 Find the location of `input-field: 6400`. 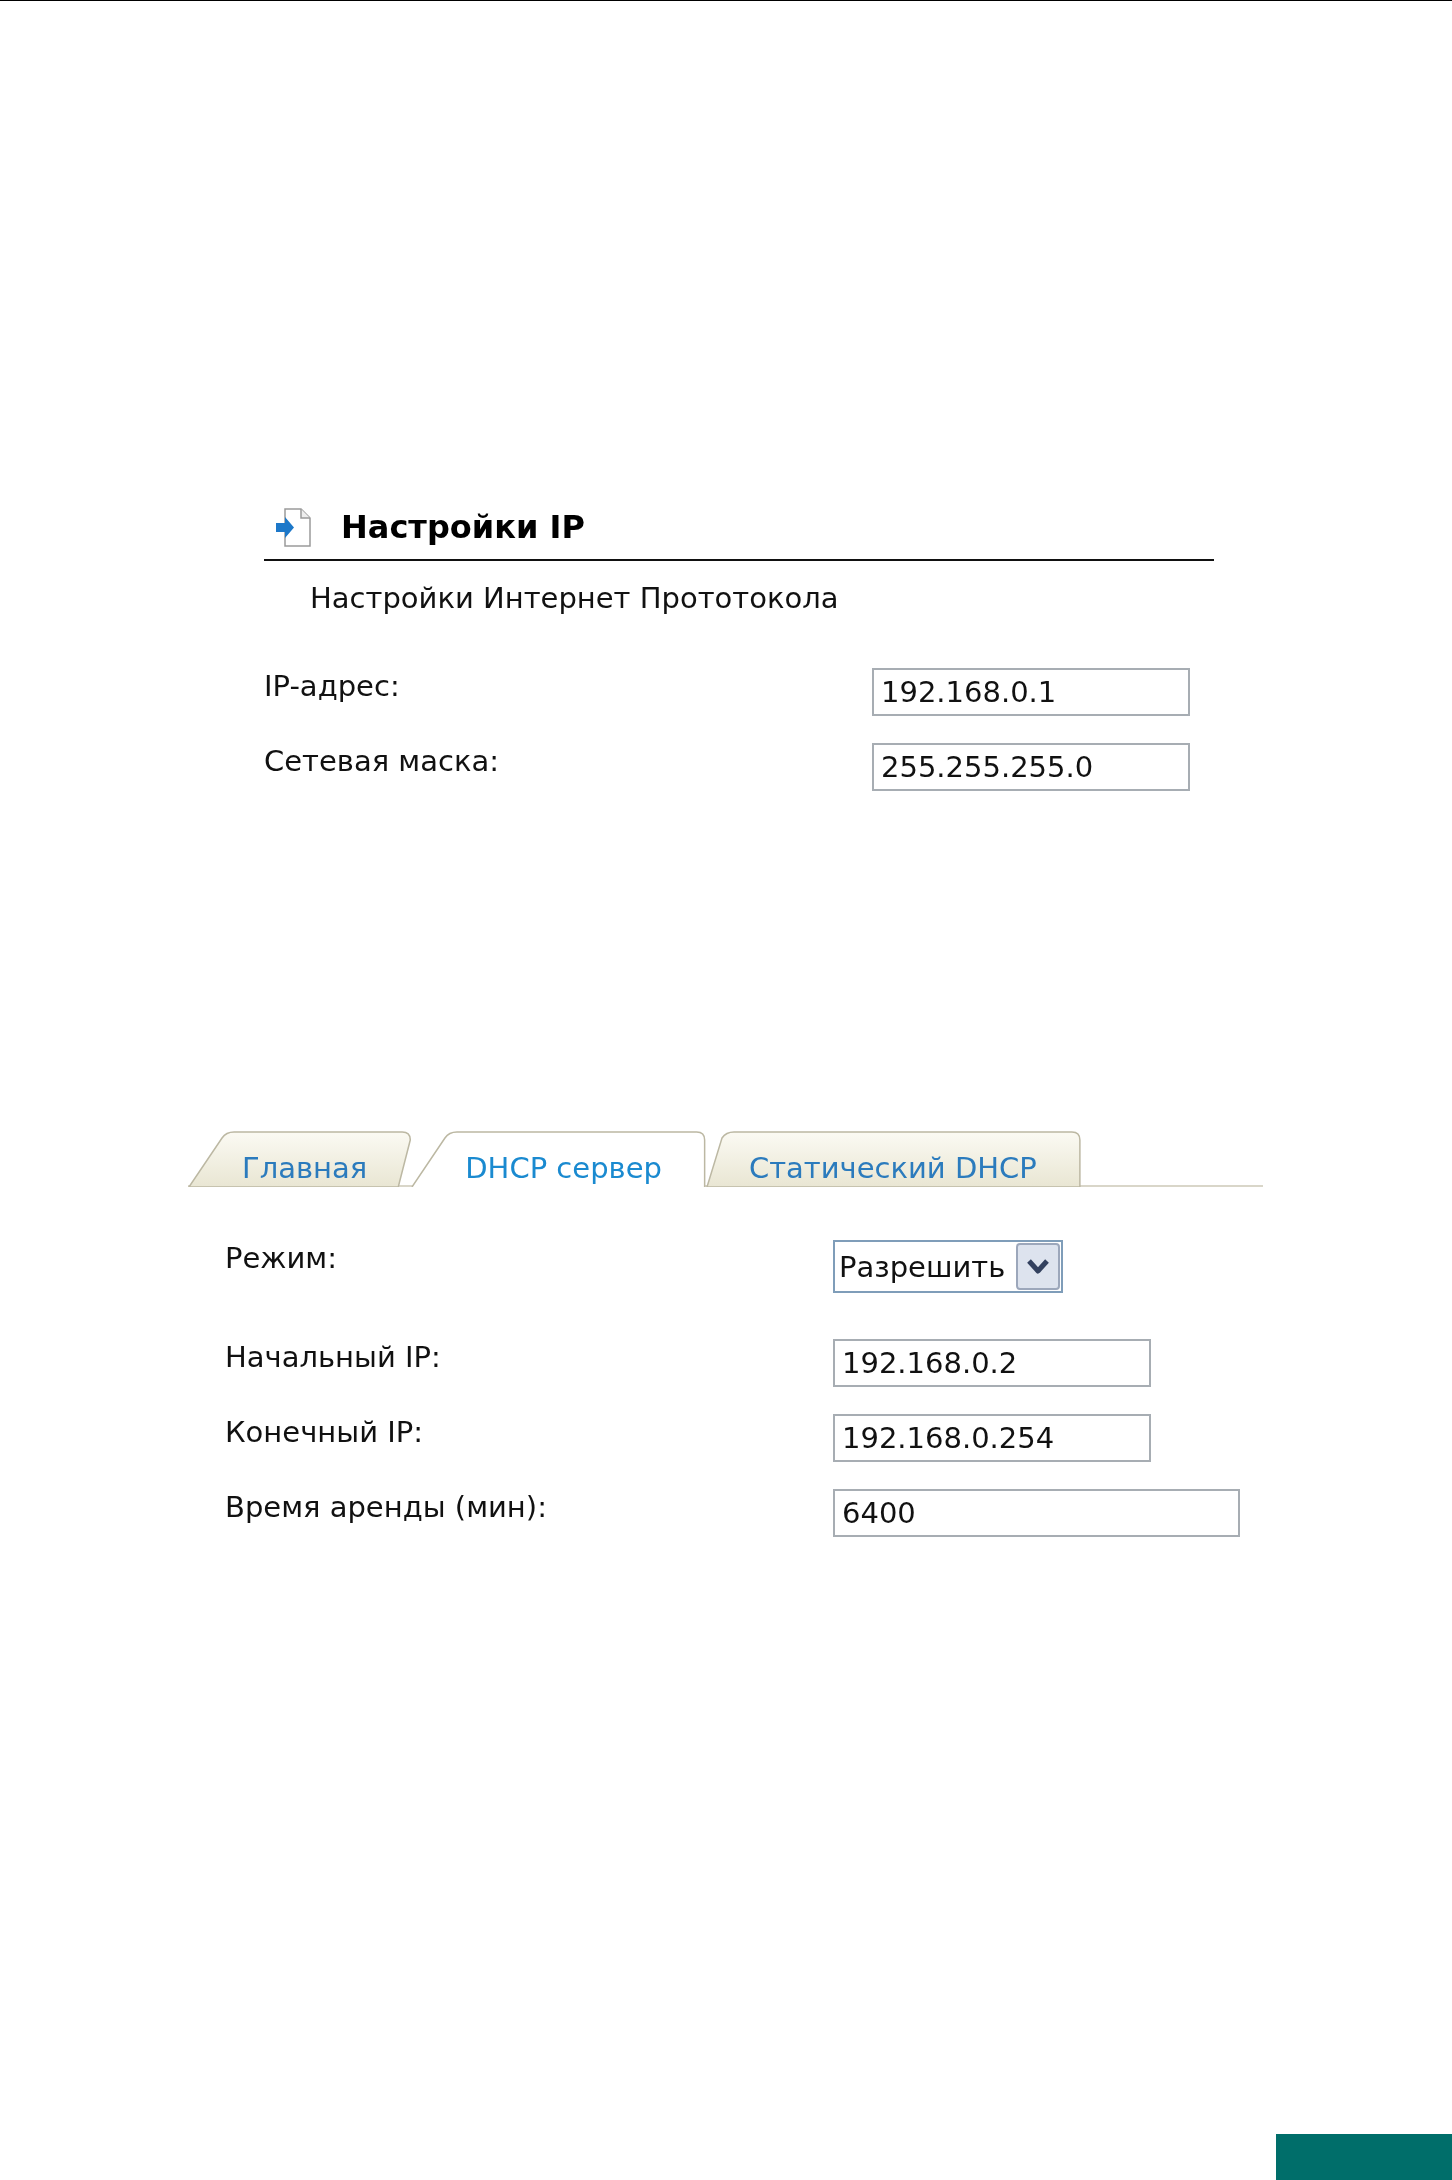

input-field: 6400 is located at coordinates (1036, 1513).